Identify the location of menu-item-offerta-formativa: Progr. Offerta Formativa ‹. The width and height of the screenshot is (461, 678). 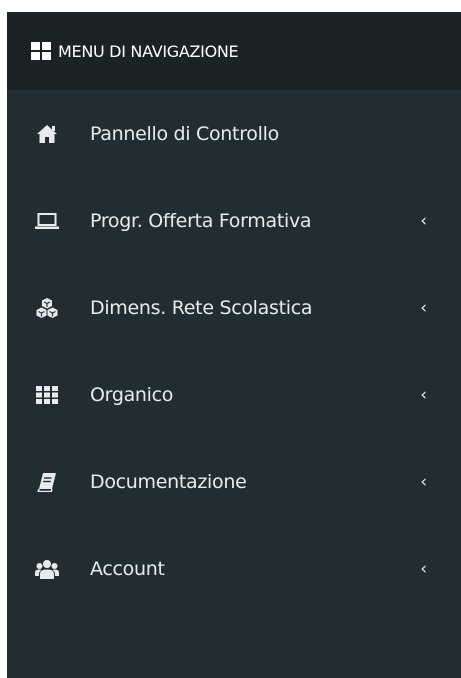
(234, 220).